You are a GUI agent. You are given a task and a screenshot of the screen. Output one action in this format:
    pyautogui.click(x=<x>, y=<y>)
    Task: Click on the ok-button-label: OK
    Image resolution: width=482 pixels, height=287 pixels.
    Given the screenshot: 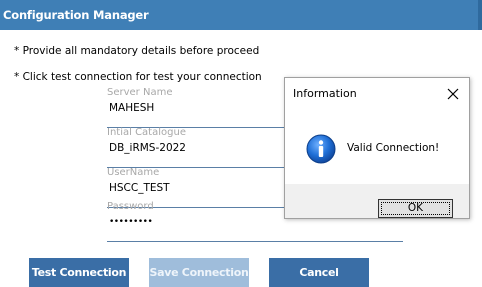 What is the action you would take?
    pyautogui.click(x=415, y=208)
    